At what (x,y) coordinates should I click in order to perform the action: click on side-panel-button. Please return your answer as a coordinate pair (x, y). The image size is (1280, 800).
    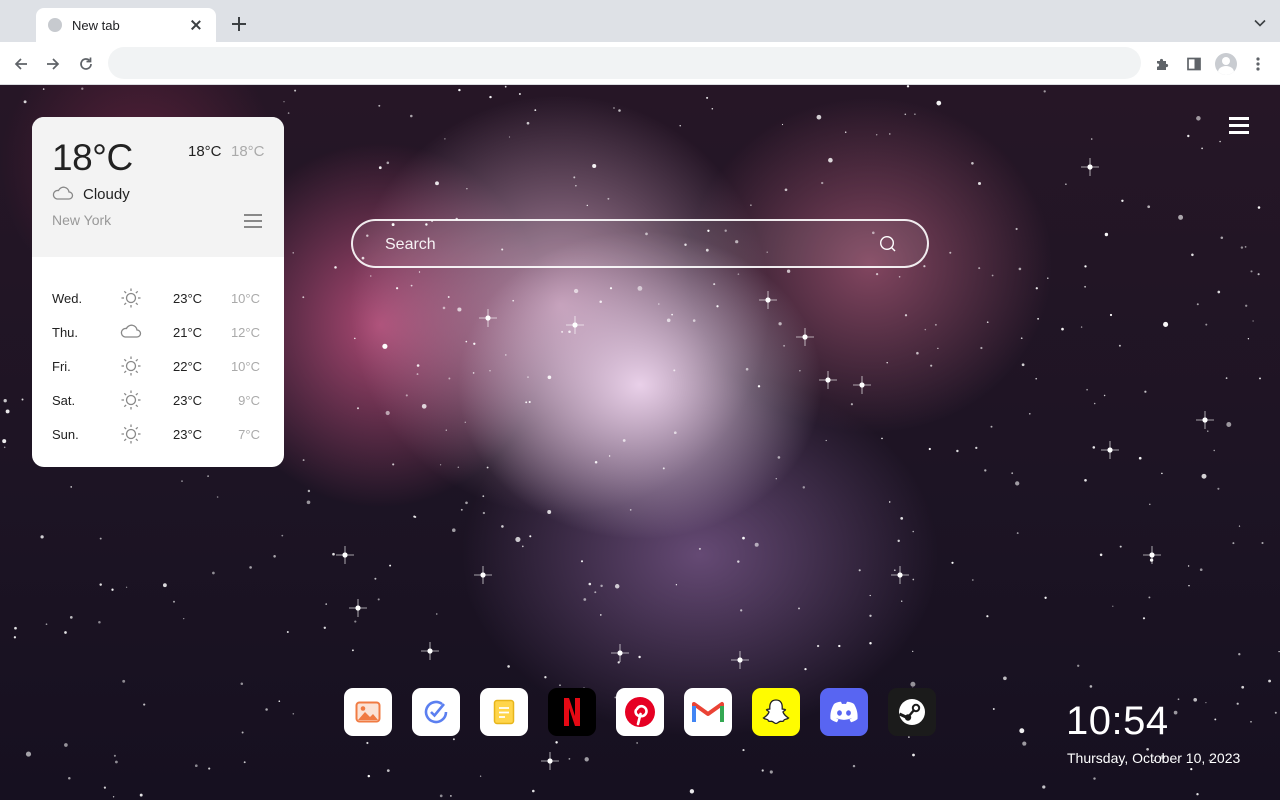
    Looking at the image, I should click on (1194, 64).